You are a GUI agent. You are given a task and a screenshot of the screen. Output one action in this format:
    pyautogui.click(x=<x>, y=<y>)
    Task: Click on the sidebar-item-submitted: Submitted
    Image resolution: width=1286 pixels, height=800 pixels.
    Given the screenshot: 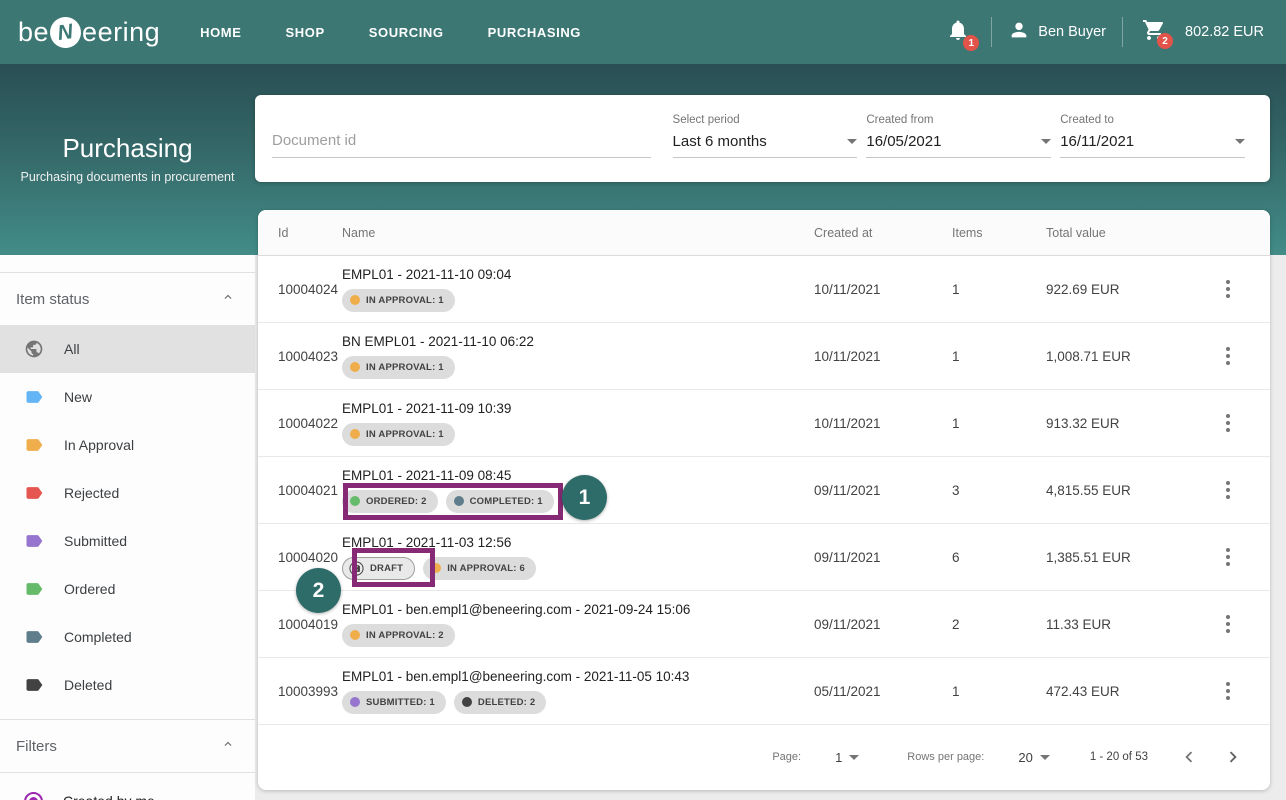 What is the action you would take?
    pyautogui.click(x=127, y=541)
    